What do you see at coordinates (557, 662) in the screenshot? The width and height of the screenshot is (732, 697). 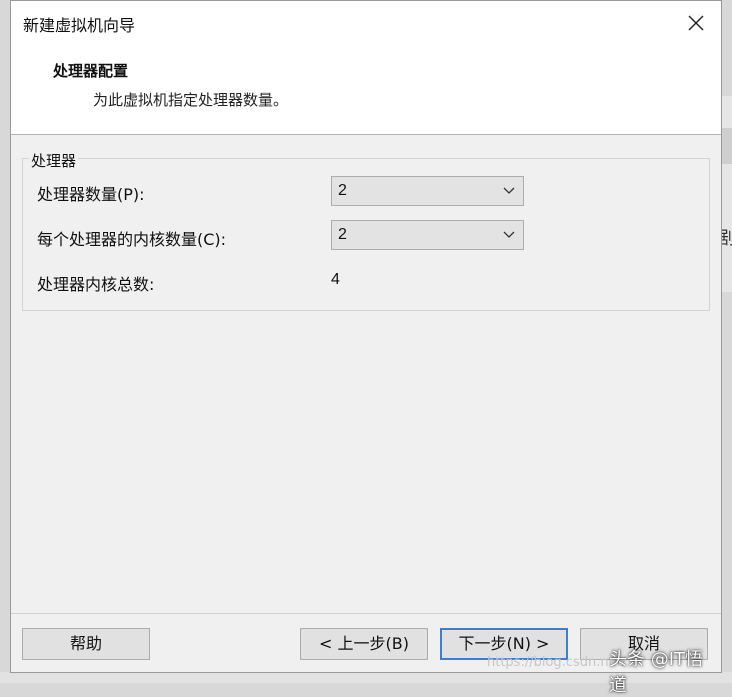 I see `watermark-url: https://blog.csdn.net/` at bounding box center [557, 662].